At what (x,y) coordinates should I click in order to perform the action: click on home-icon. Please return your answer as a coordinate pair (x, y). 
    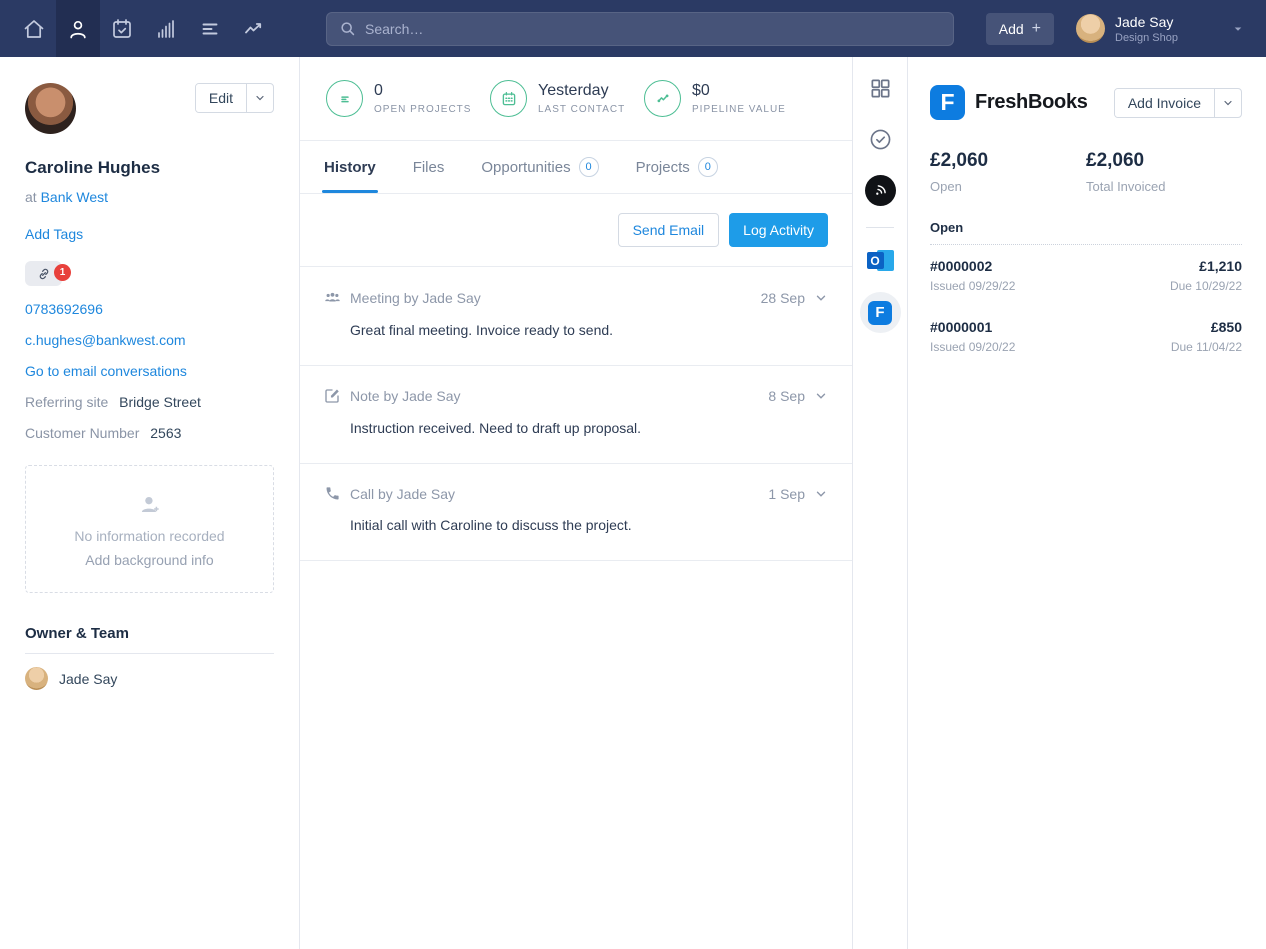
    Looking at the image, I should click on (34, 28).